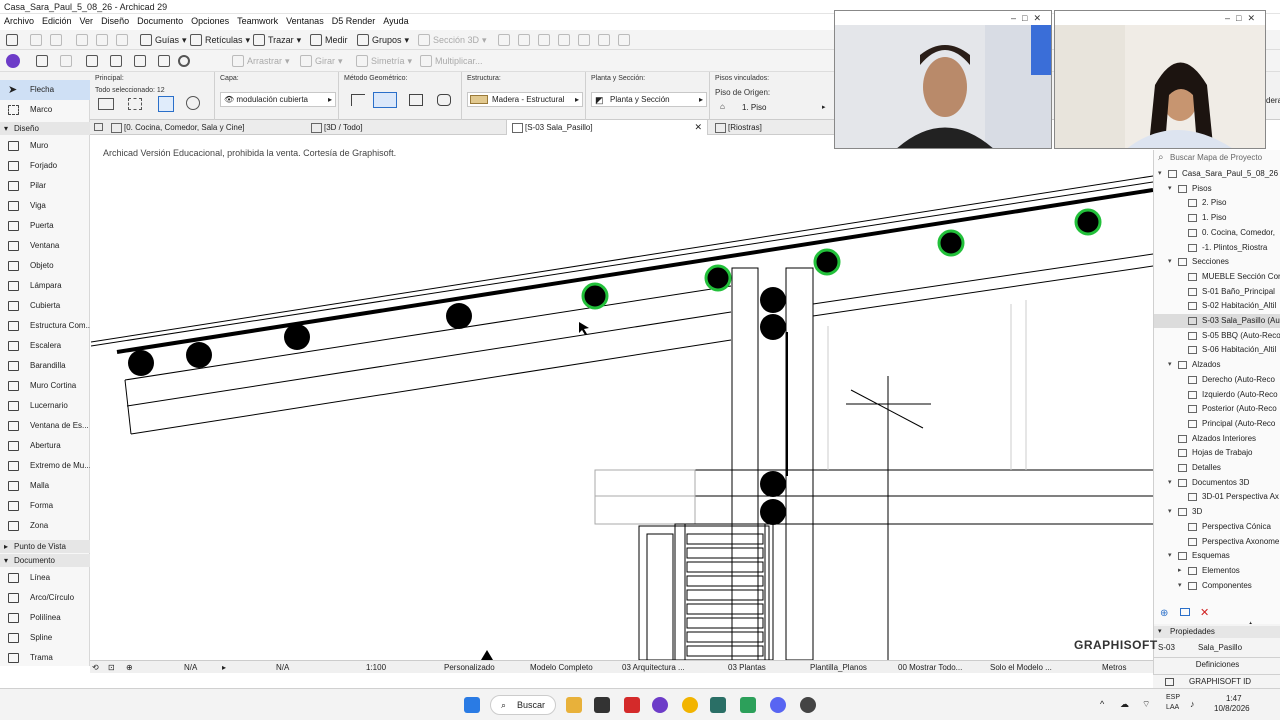  Describe the element at coordinates (1160, 79) in the screenshot. I see `webcam-window-2: –□✕` at that location.